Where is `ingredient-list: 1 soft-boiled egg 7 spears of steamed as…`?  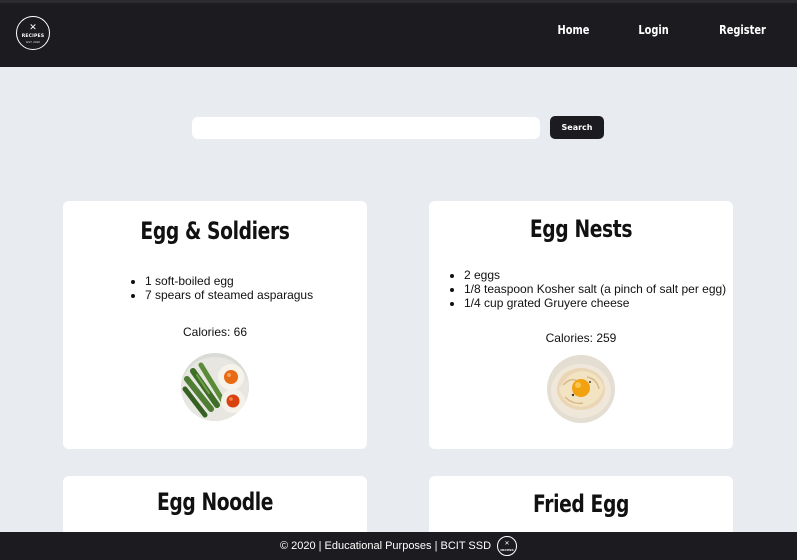
ingredient-list: 1 soft-boiled egg 7 spears of steamed as… is located at coordinates (229, 288).